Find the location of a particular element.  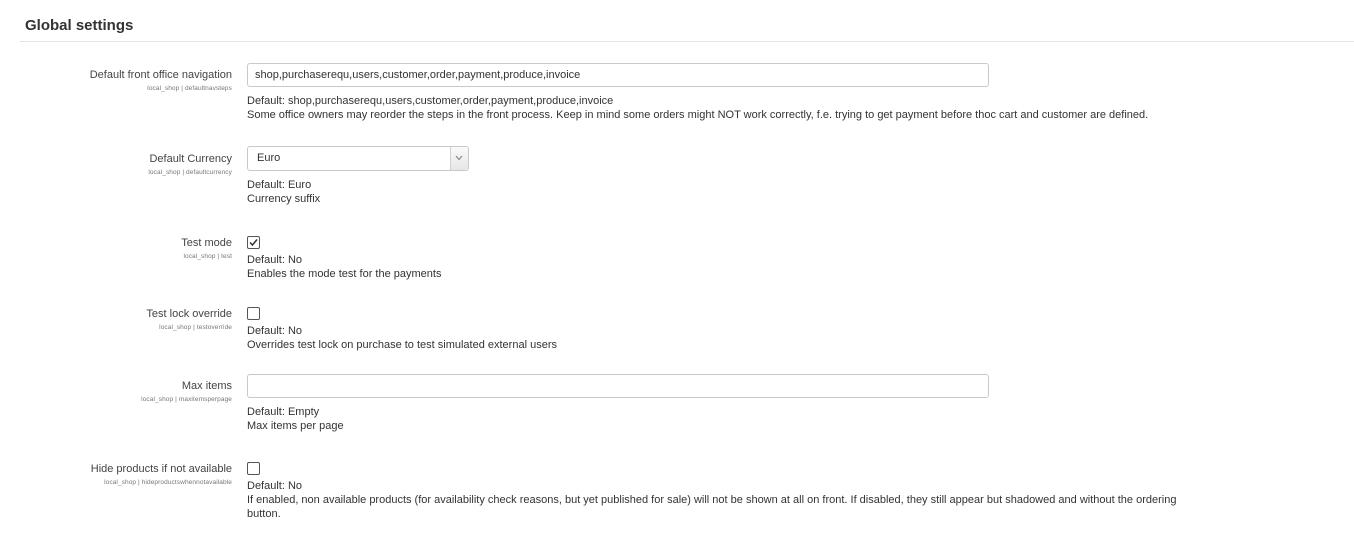

setting-key: local_shop | defaultcurrency is located at coordinates (190, 172).